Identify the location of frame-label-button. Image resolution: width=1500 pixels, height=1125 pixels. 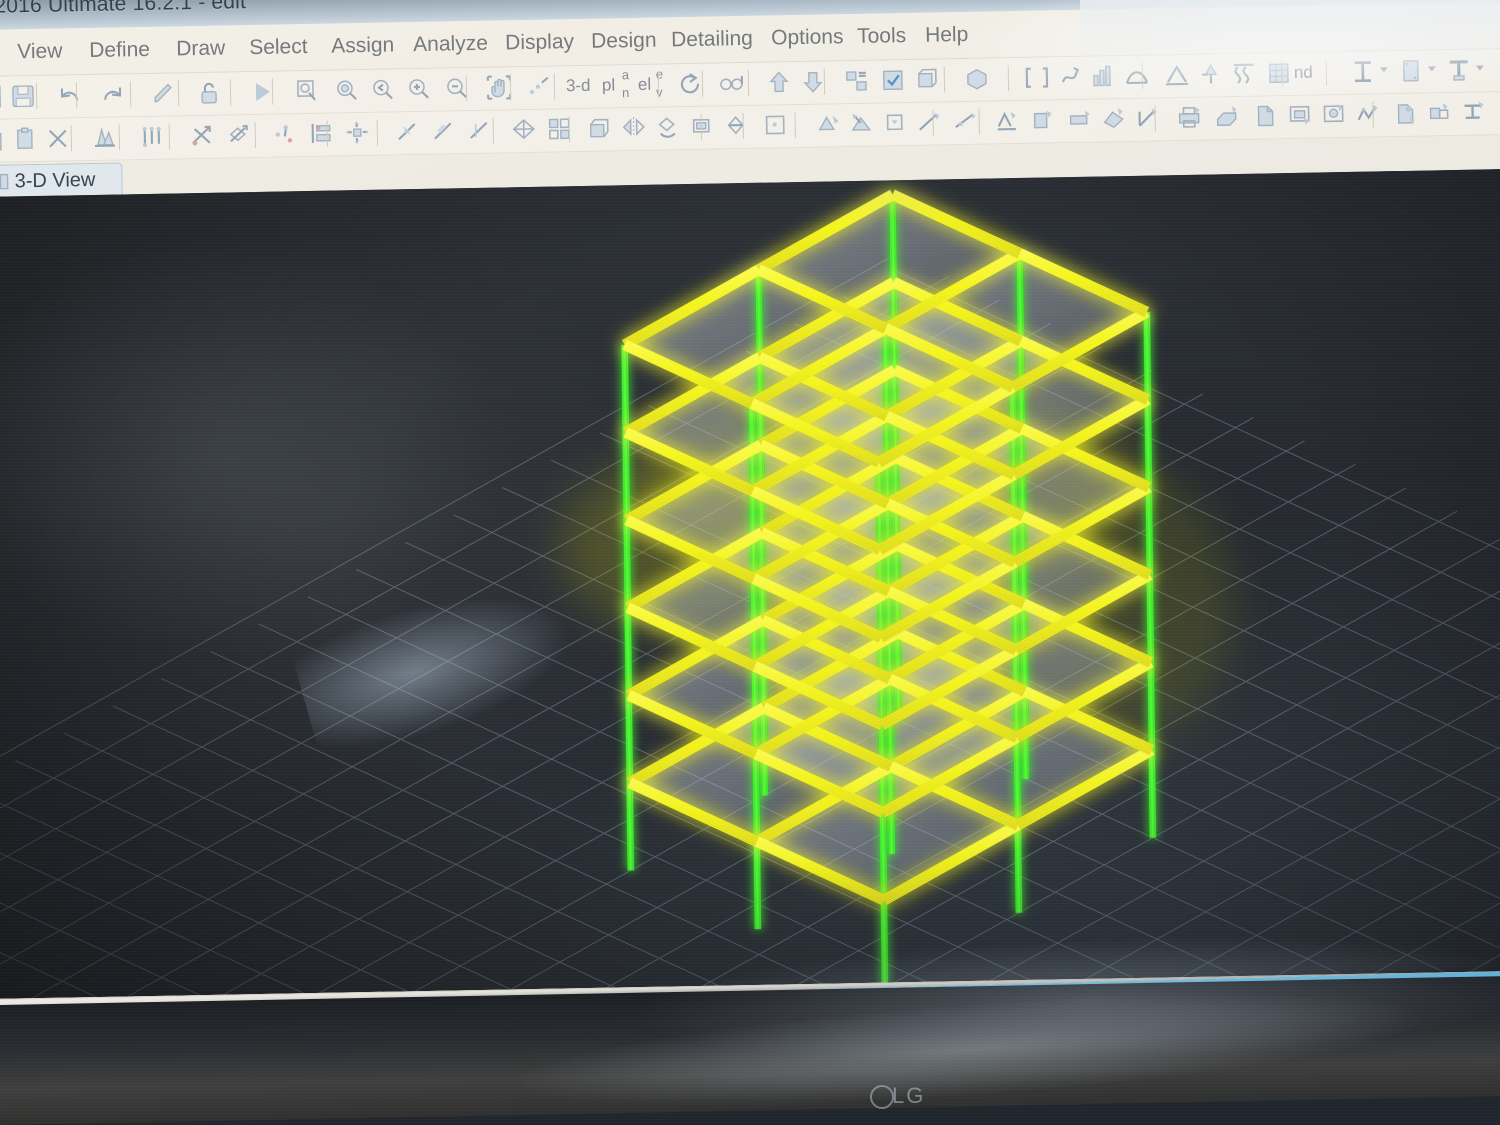
(1071, 77).